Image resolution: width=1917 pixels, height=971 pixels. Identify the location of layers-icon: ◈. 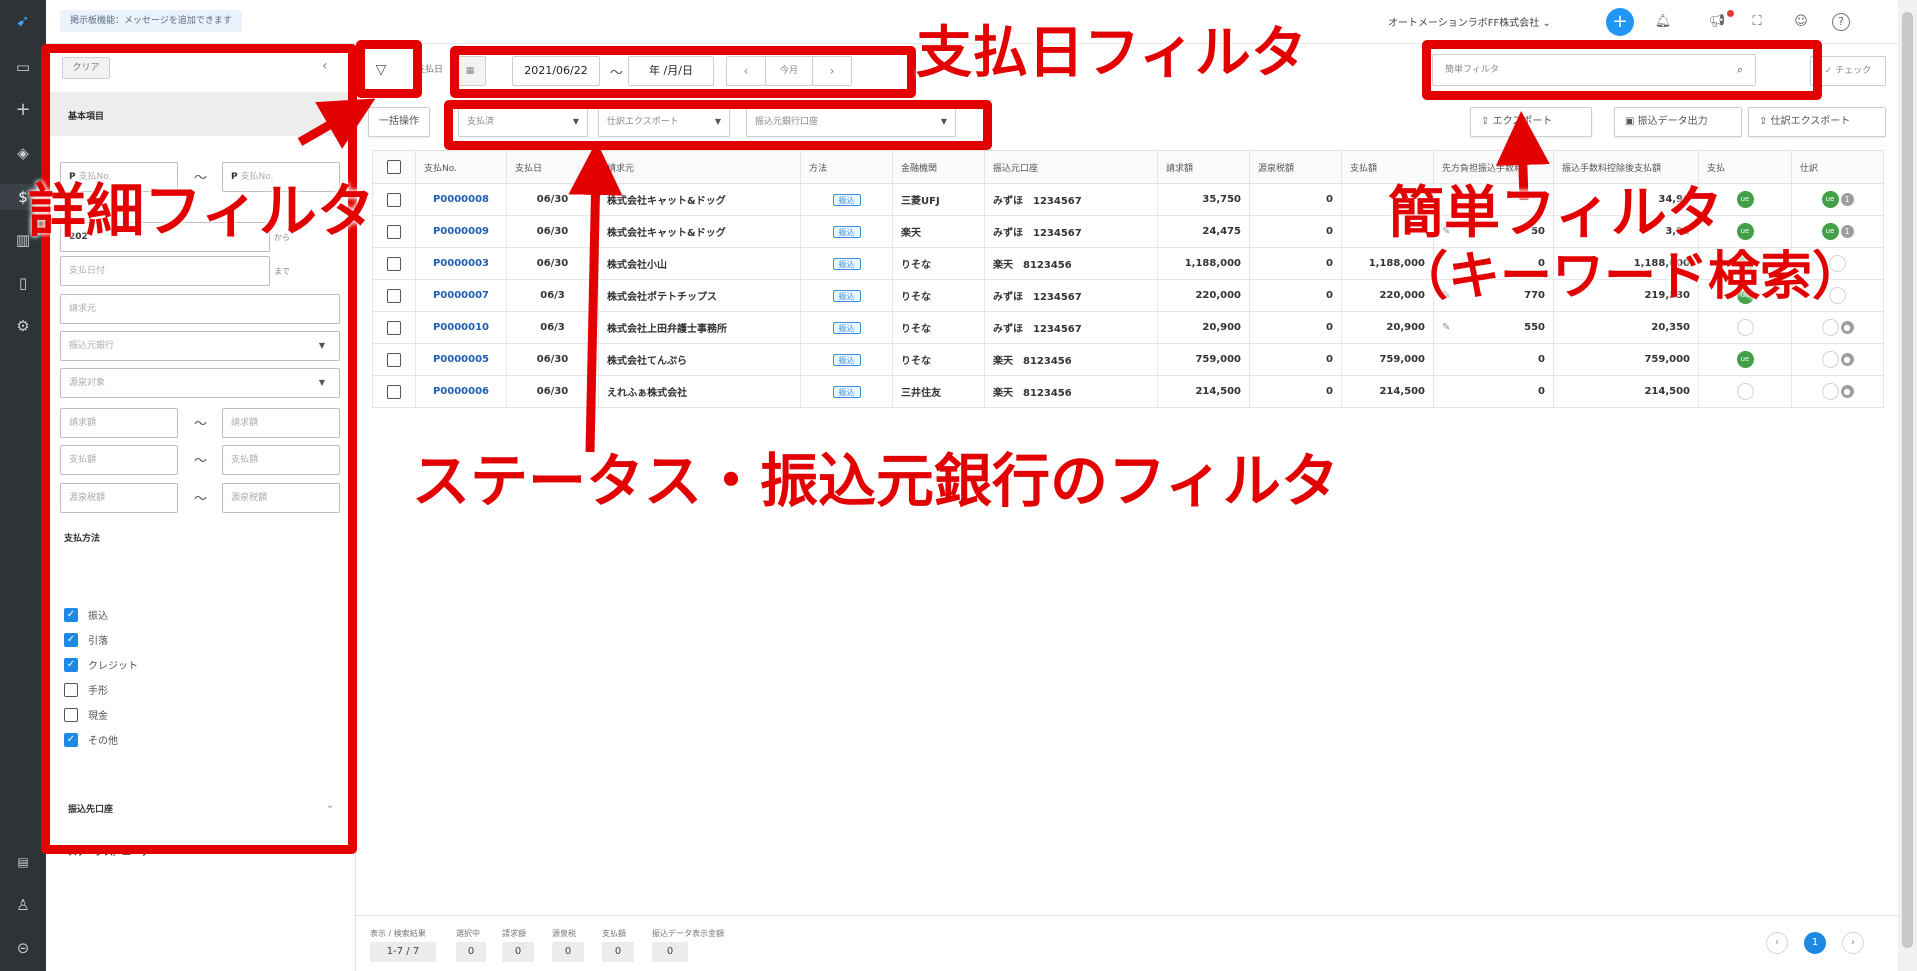
(23, 153).